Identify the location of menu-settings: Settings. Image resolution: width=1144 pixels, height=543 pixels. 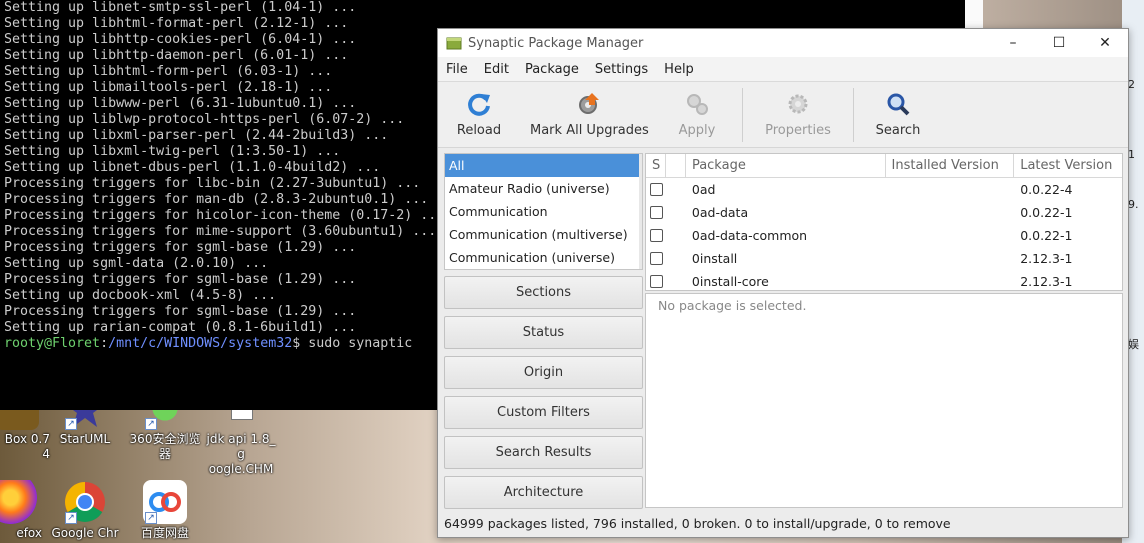
(621, 69).